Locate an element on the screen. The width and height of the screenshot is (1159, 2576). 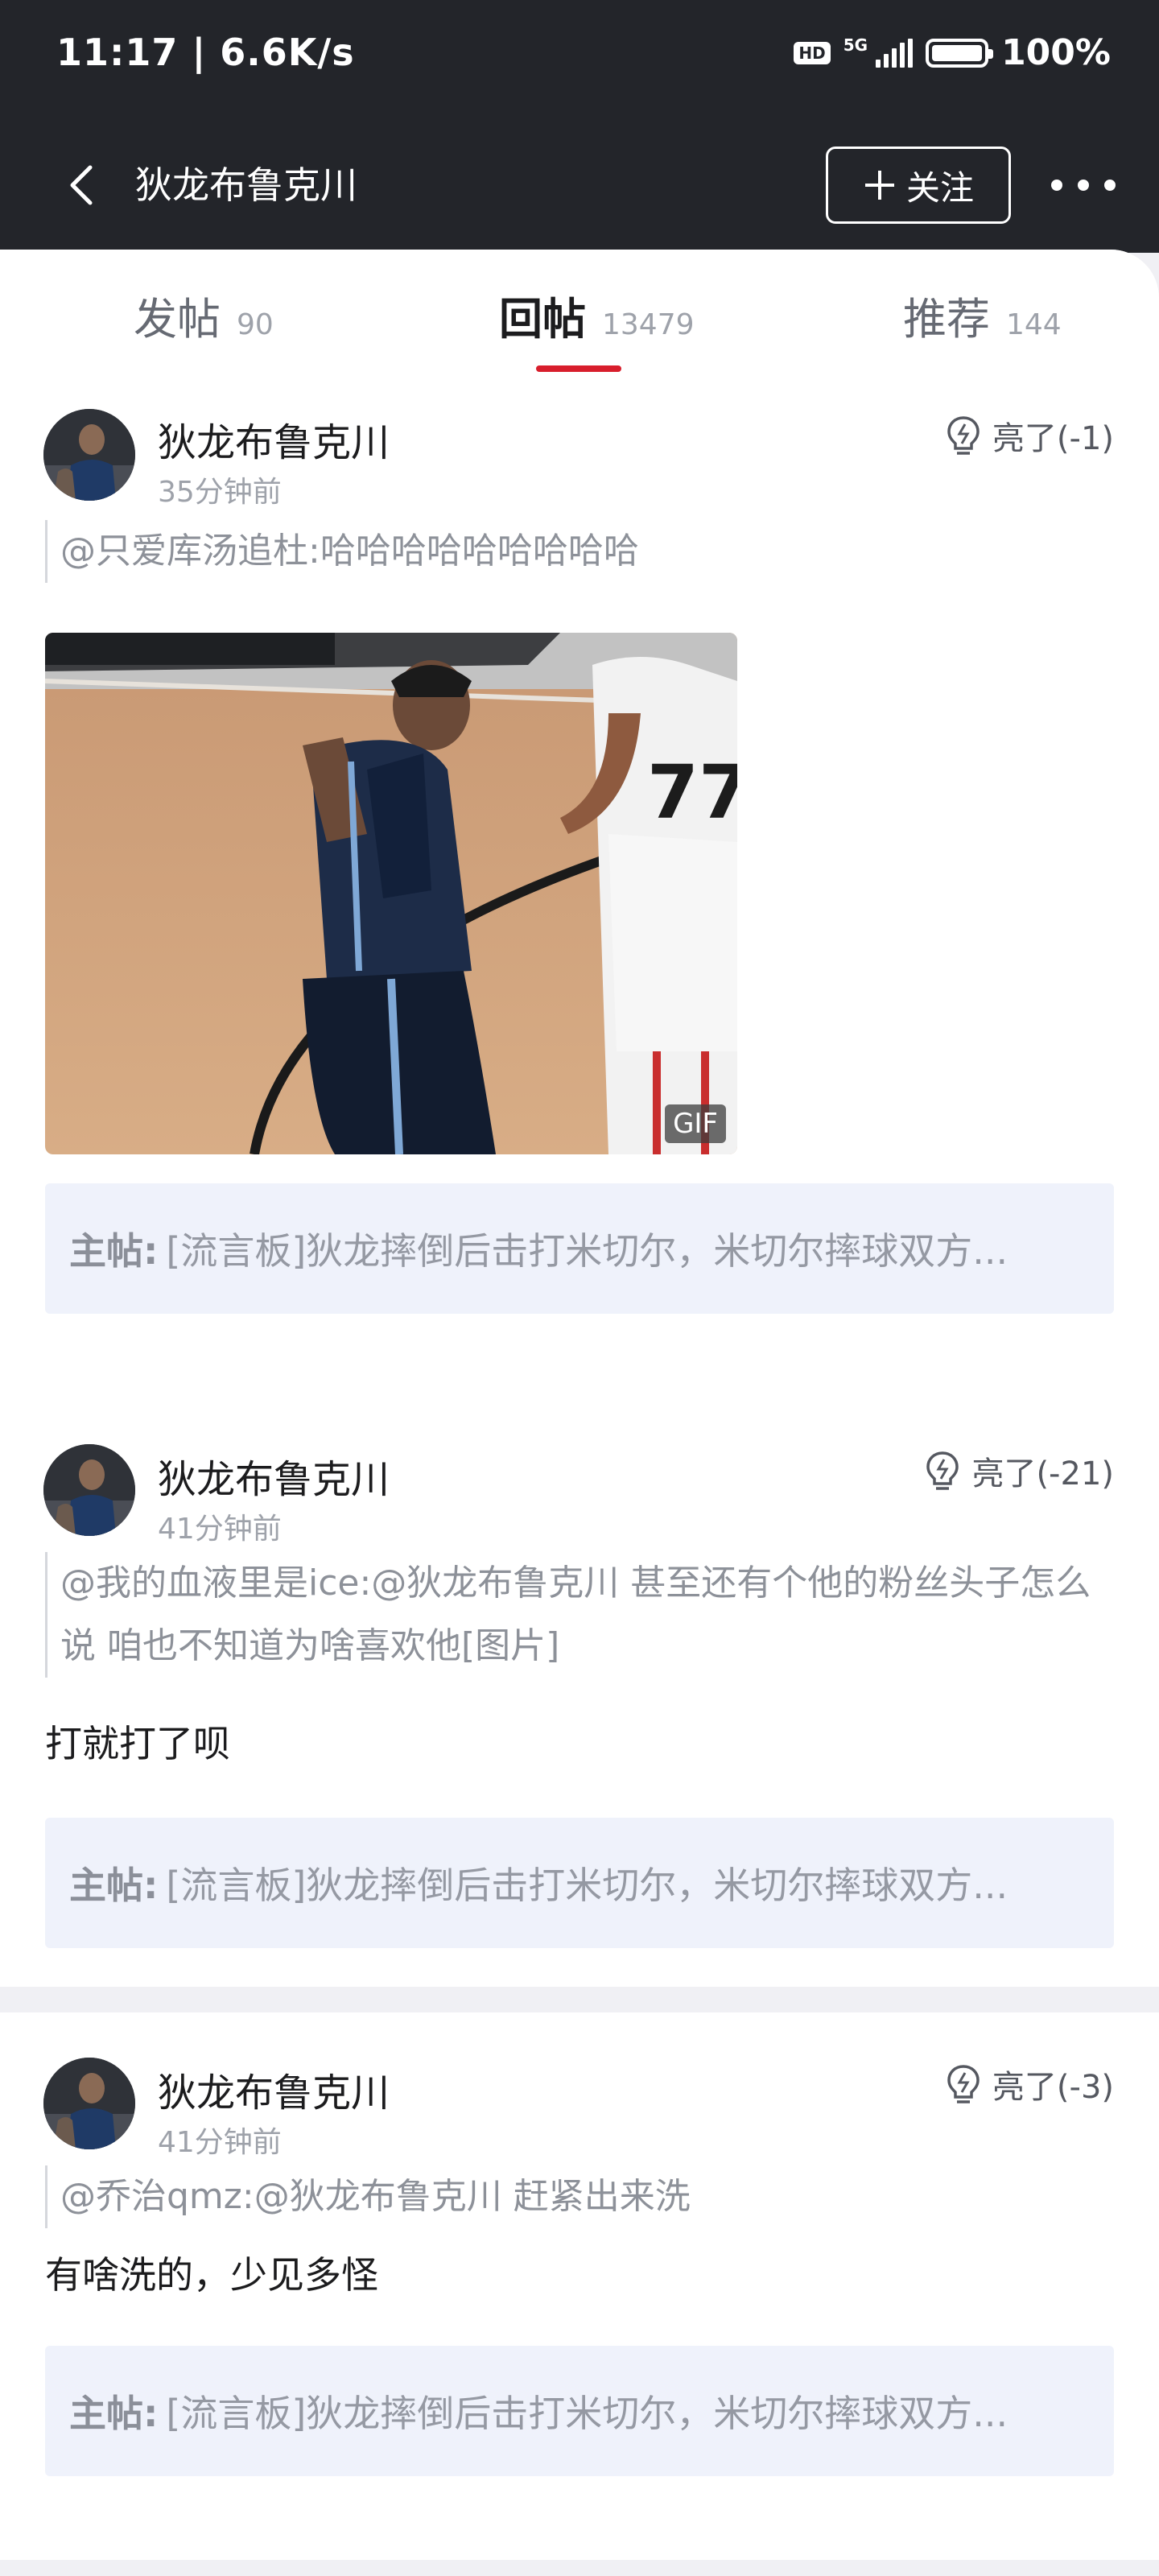
network-type: 5G is located at coordinates (855, 45).